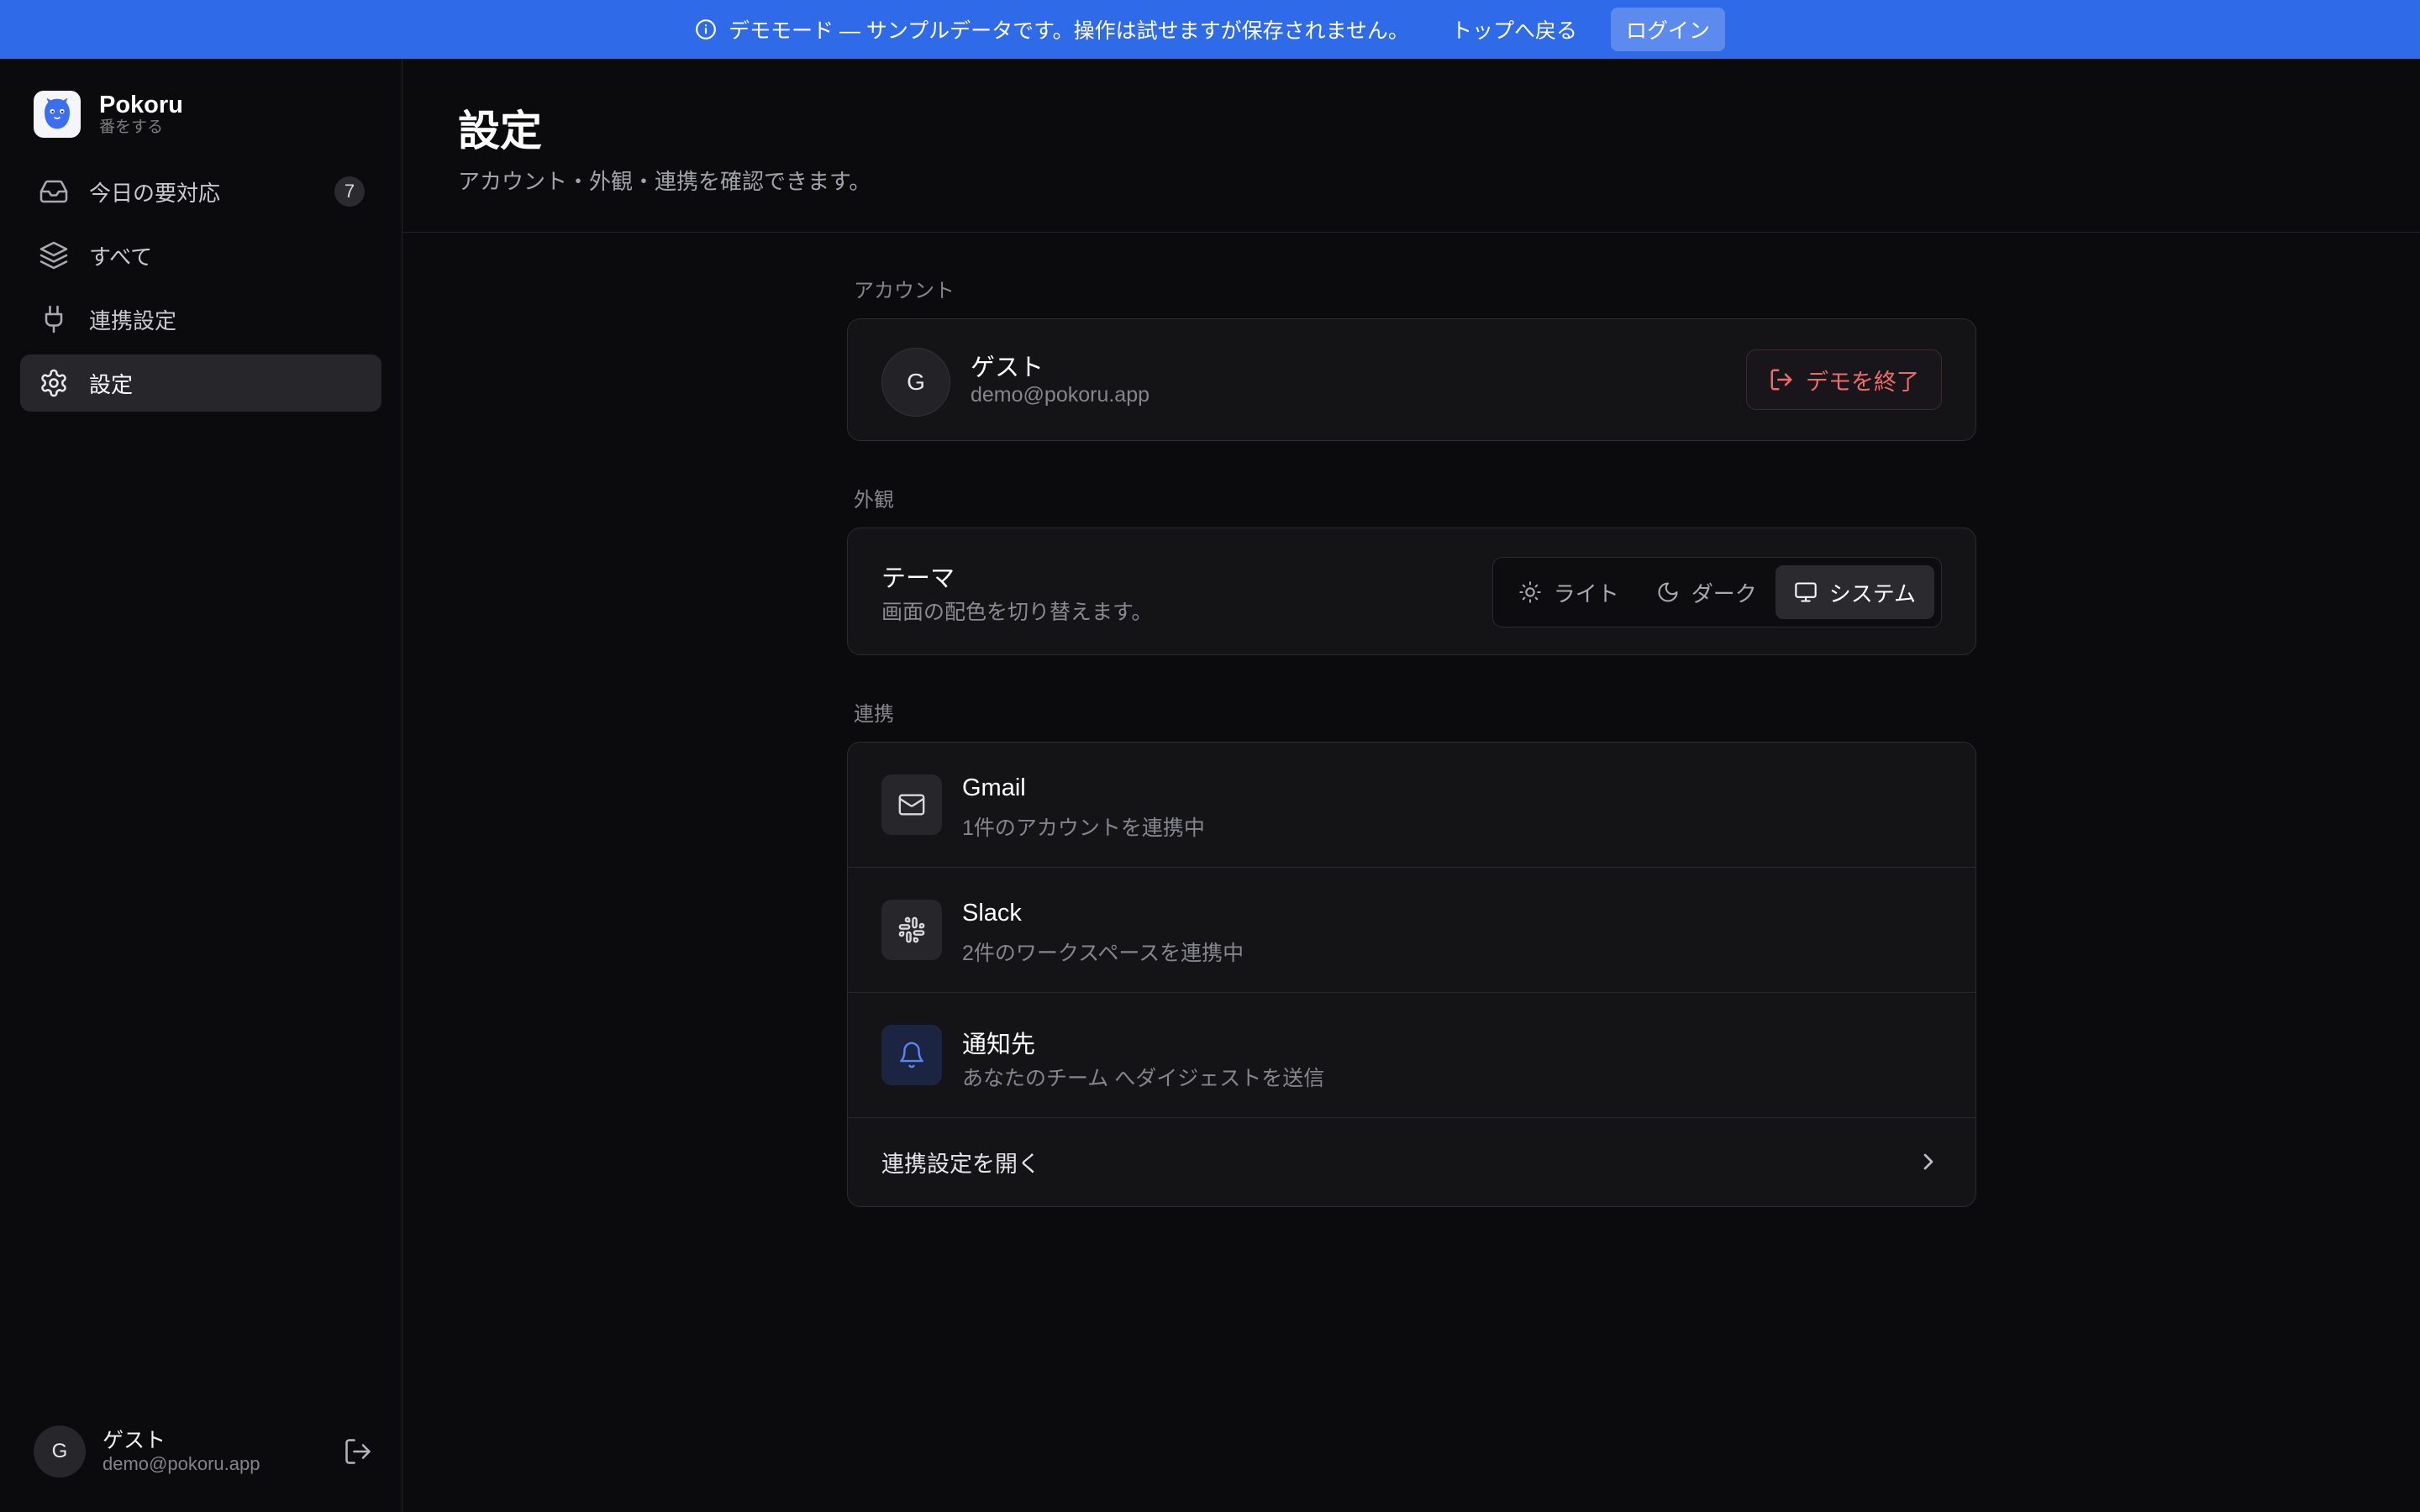 This screenshot has width=2420, height=1512. I want to click on user-name: ゲスト, so click(134, 1440).